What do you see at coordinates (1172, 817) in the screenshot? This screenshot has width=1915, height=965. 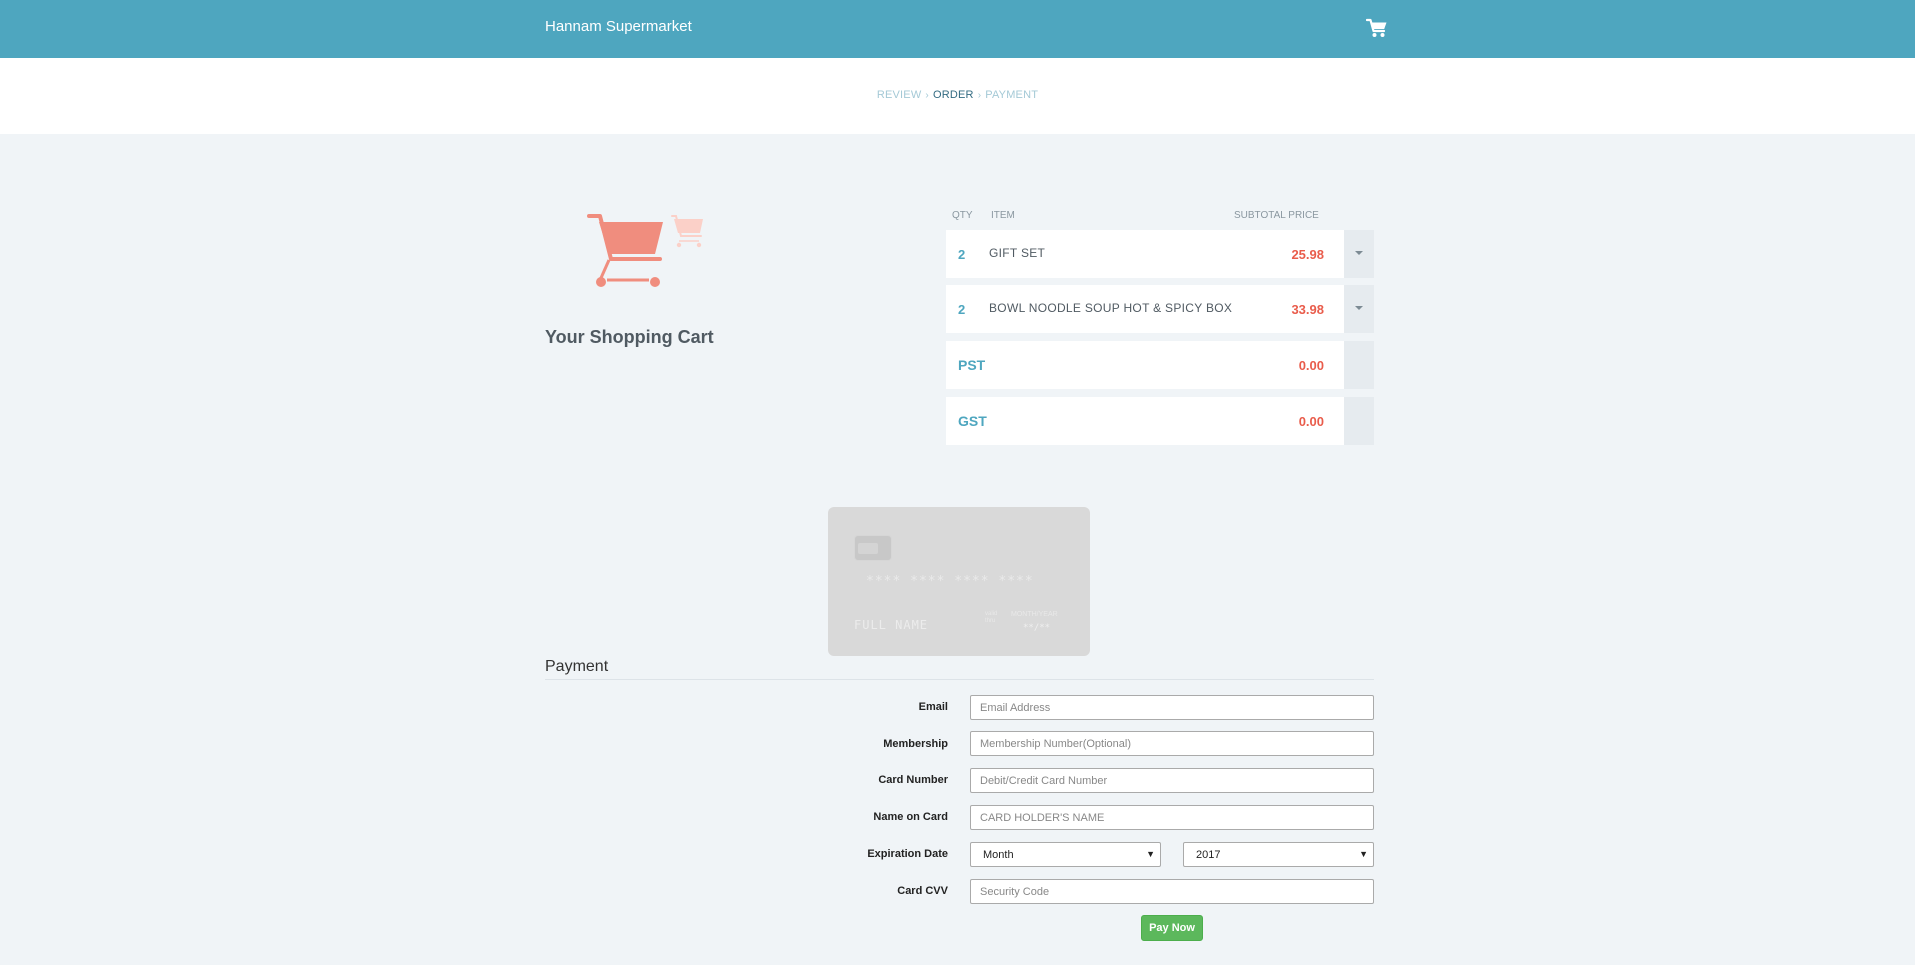 I see `name-on-card-field` at bounding box center [1172, 817].